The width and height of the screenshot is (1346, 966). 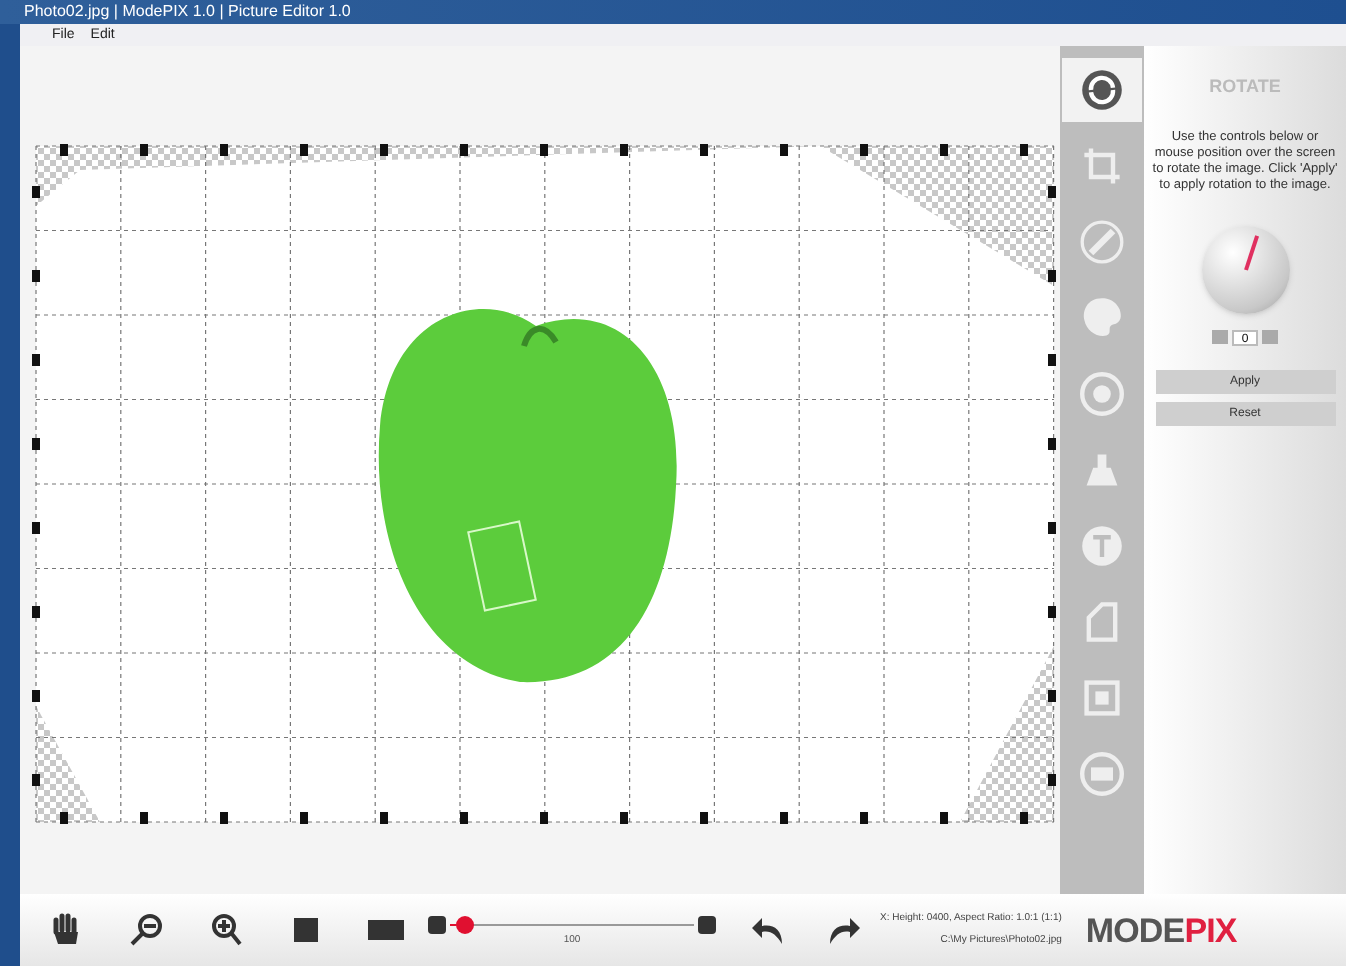 What do you see at coordinates (1102, 774) in the screenshot?
I see `film-icon` at bounding box center [1102, 774].